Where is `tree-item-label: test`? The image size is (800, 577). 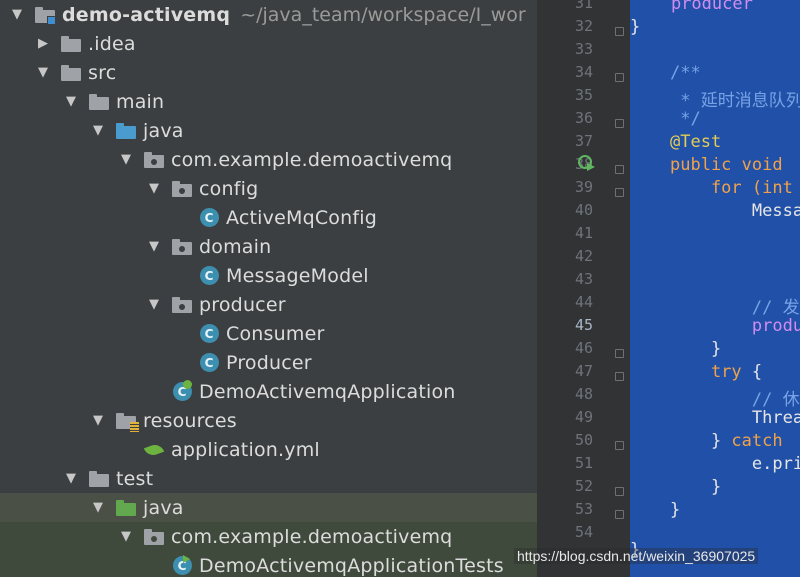 tree-item-label: test is located at coordinates (135, 478).